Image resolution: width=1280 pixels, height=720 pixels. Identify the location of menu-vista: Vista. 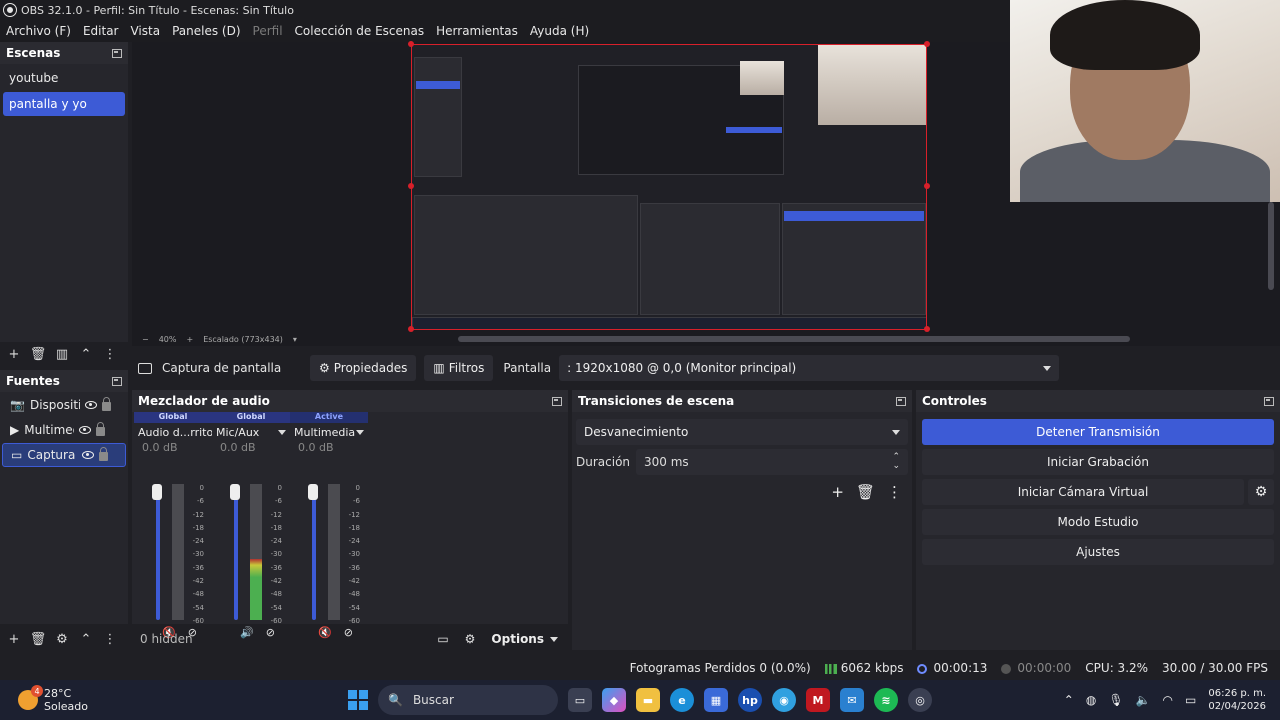
(145, 31).